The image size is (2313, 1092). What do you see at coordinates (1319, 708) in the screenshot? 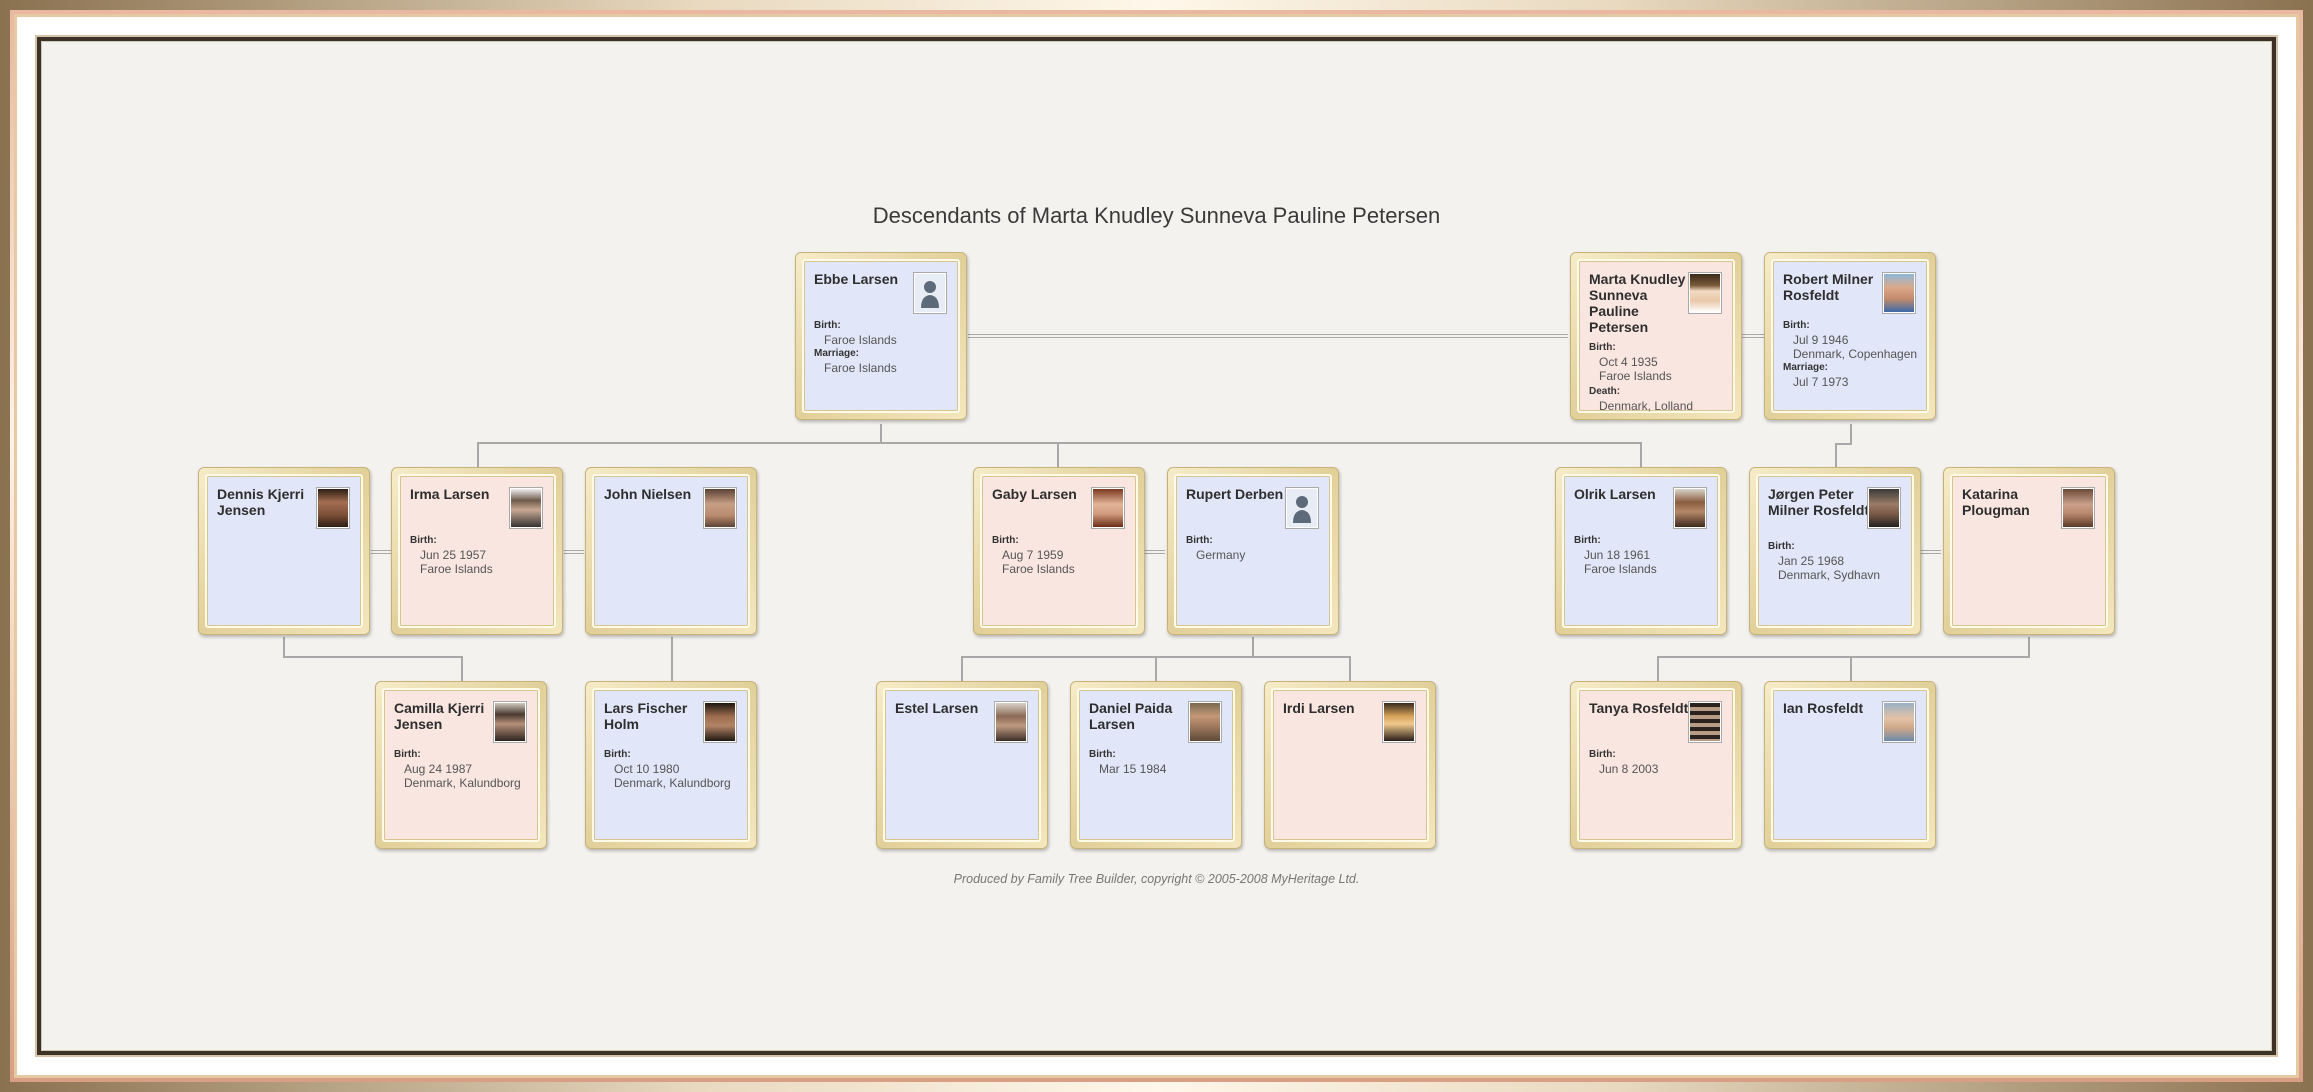
I see `person-name: Irdi Larsen` at bounding box center [1319, 708].